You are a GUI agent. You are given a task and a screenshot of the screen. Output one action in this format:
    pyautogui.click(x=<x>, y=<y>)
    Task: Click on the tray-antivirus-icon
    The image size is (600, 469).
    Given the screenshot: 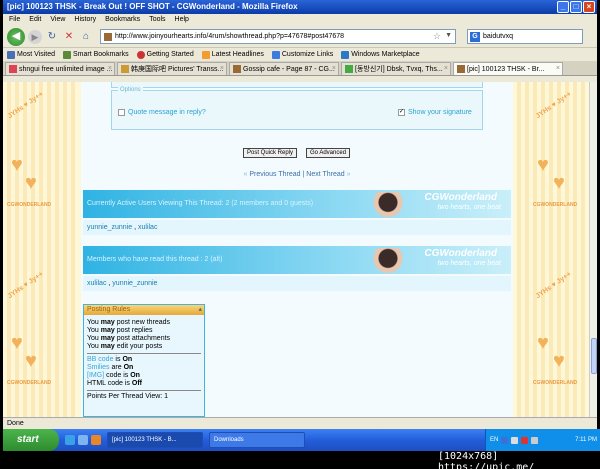 What is the action you would take?
    pyautogui.click(x=525, y=440)
    